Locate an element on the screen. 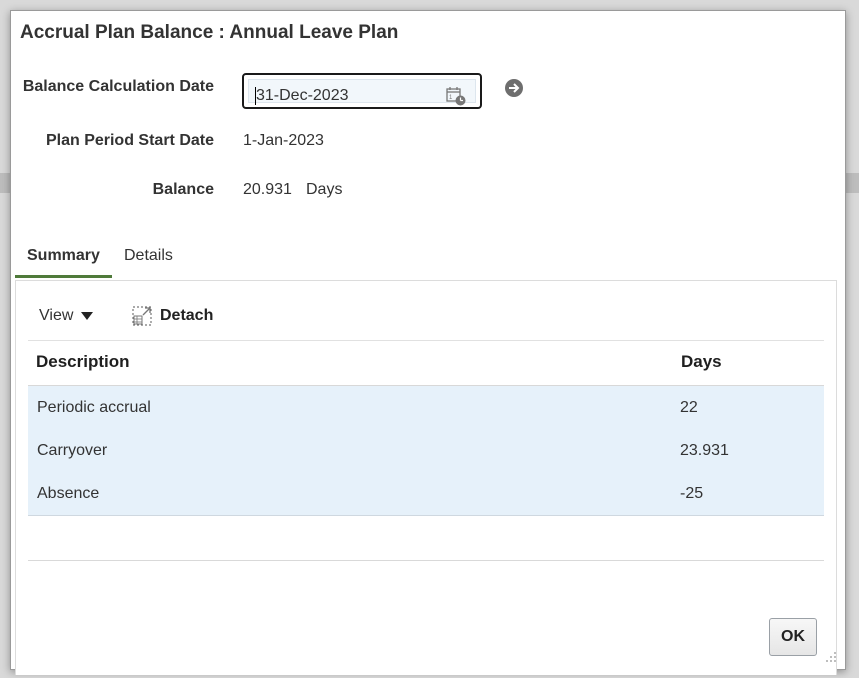 This screenshot has height=678, width=859. balance-value: 20.931 is located at coordinates (267, 189).